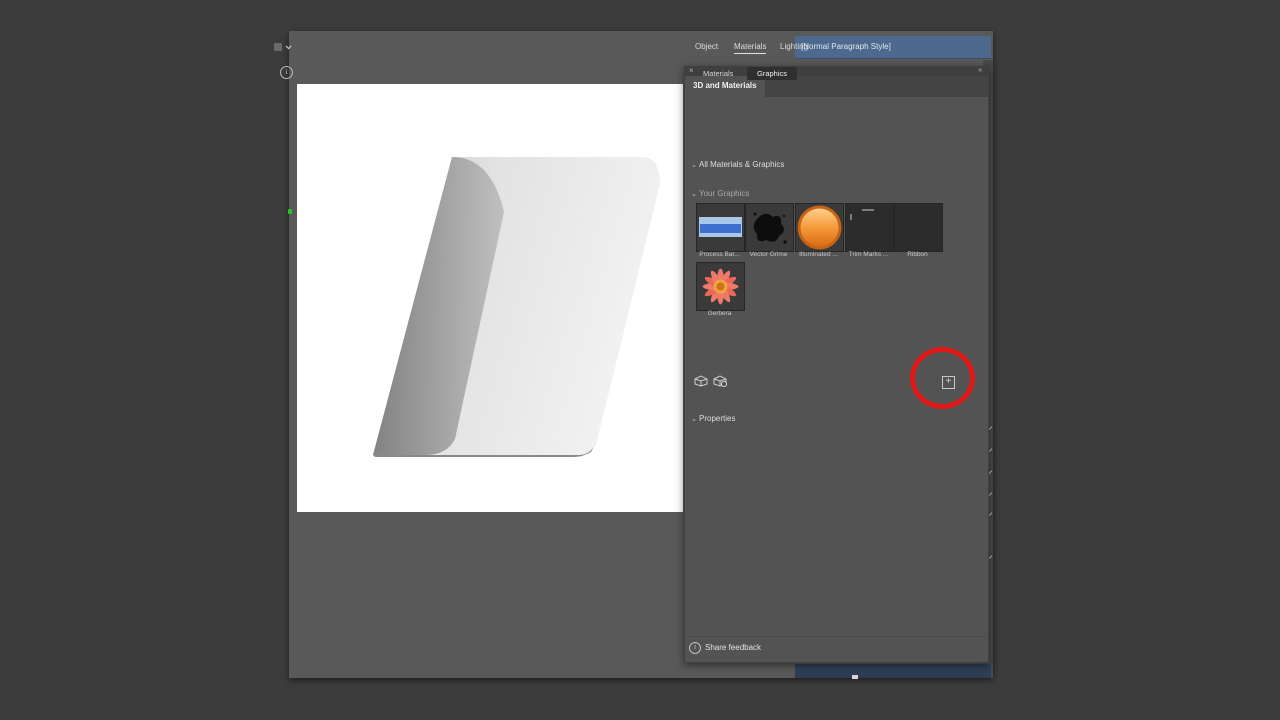 The image size is (1280, 720). I want to click on subtoggle-graphics: Graphics, so click(772, 73).